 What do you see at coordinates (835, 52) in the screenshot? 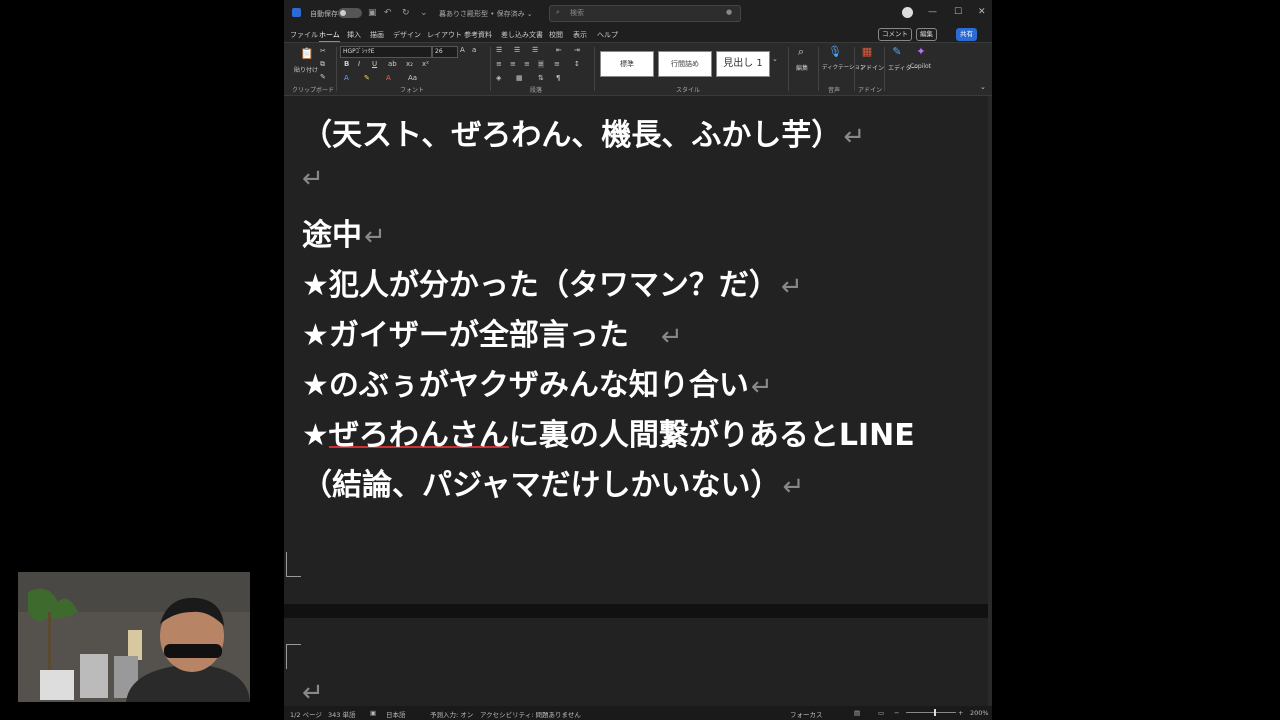
I see `dictate-icon: 🎙` at bounding box center [835, 52].